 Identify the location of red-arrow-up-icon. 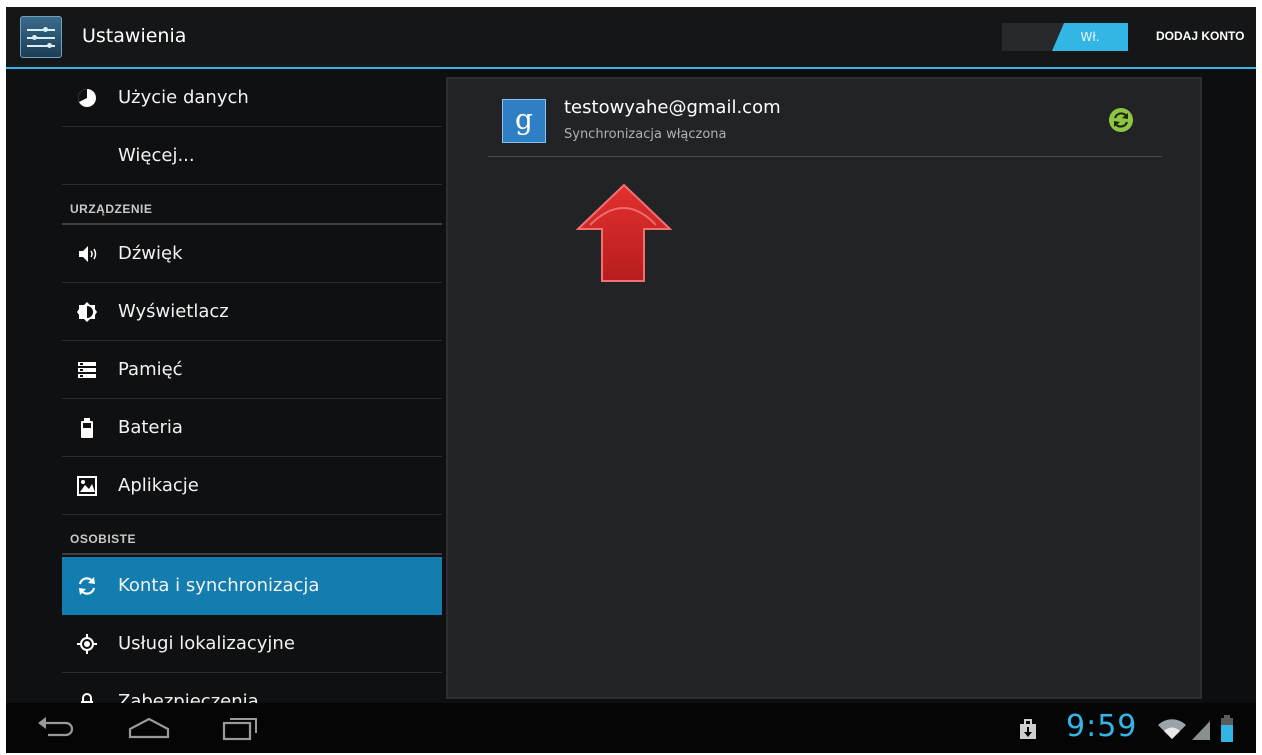
(624, 232).